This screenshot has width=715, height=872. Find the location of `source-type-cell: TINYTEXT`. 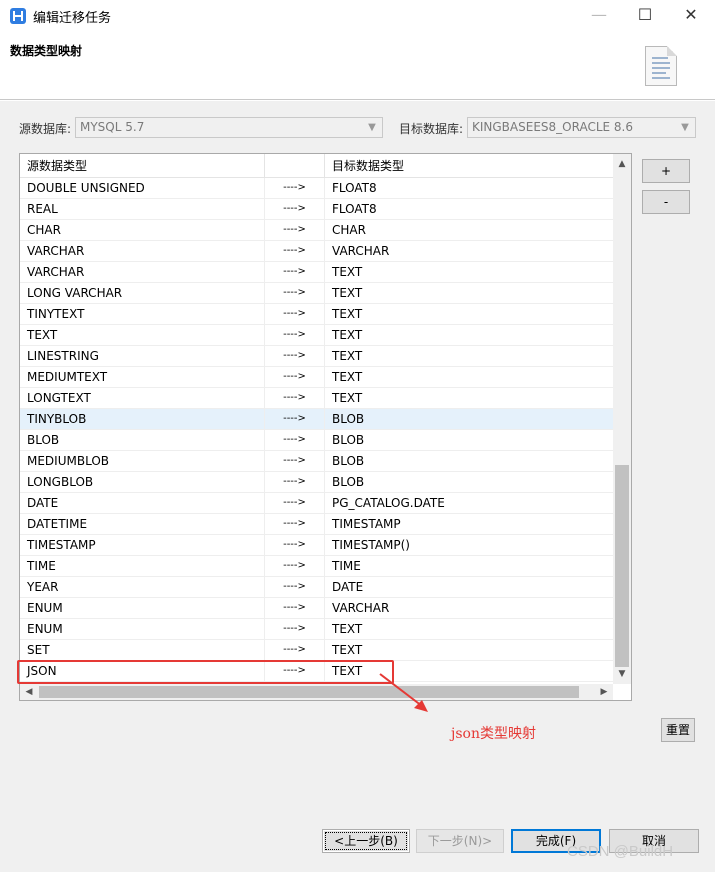

source-type-cell: TINYTEXT is located at coordinates (142, 314).